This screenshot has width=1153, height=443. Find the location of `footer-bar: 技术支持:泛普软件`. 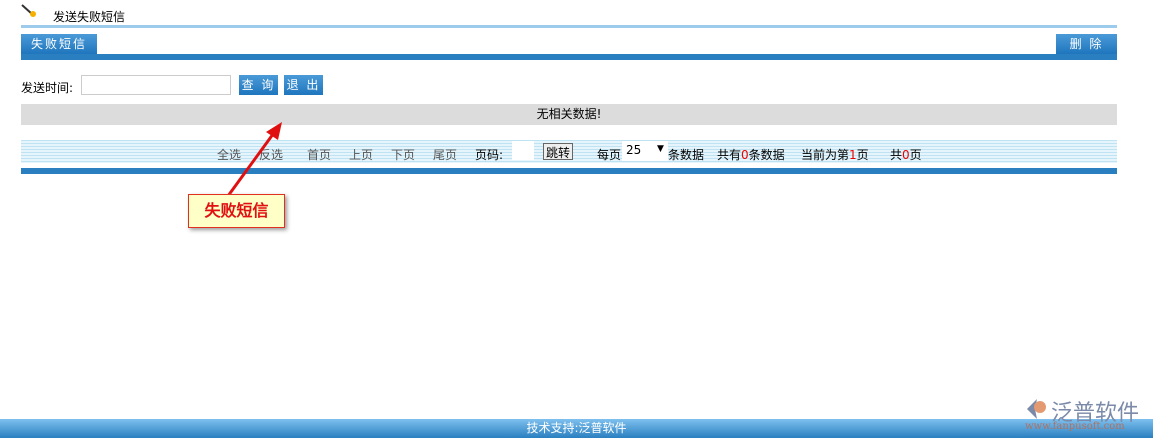

footer-bar: 技术支持:泛普软件 is located at coordinates (576, 428).